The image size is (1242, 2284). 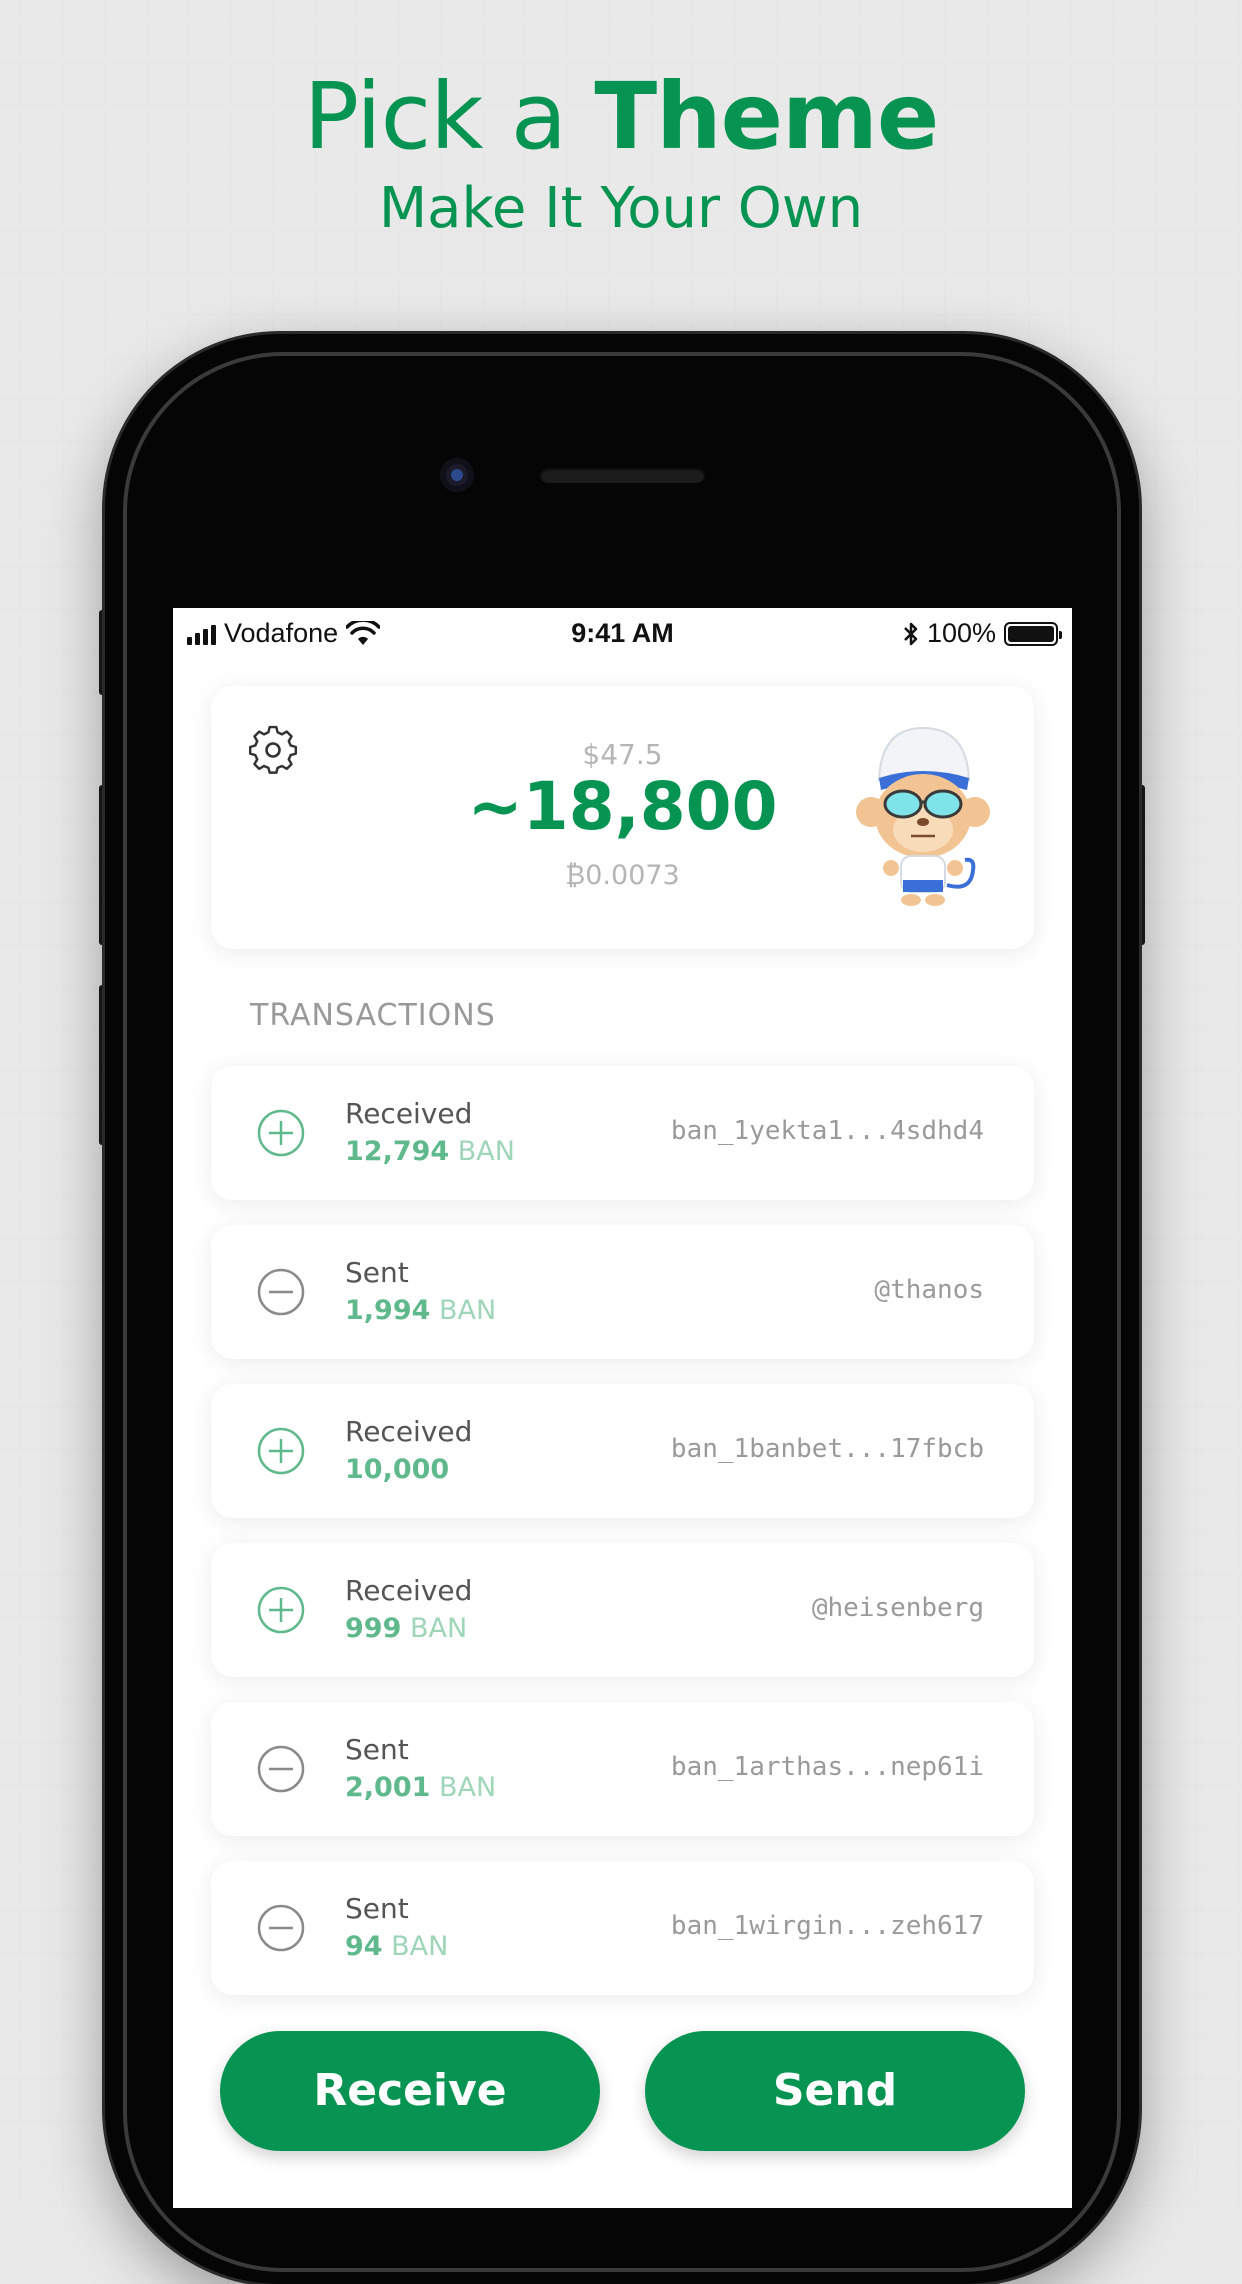 I want to click on transaction-address: @thanos, so click(x=929, y=1290).